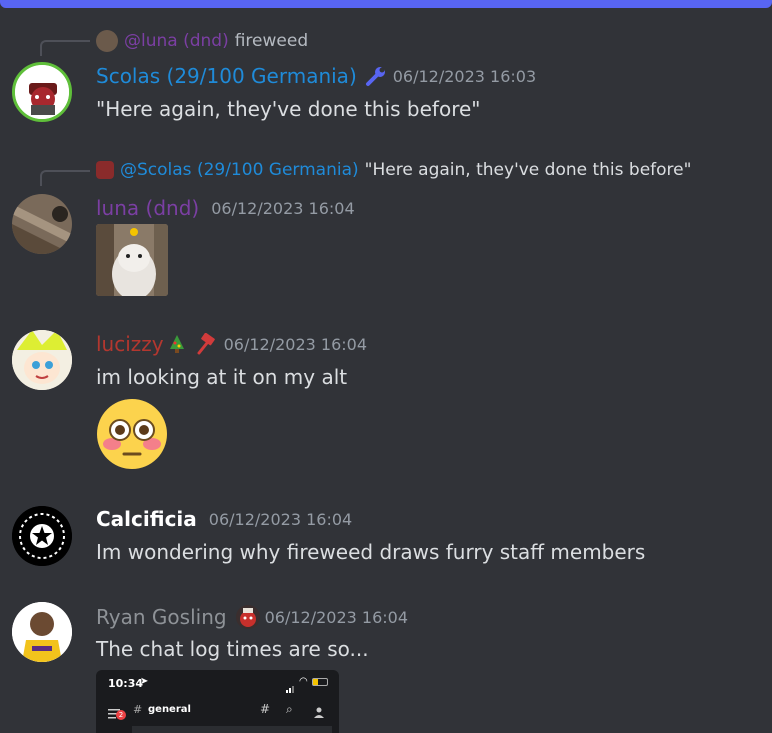 This screenshot has height=733, width=772. I want to click on timestamp: 06/12/2023 16:03, so click(464, 76).